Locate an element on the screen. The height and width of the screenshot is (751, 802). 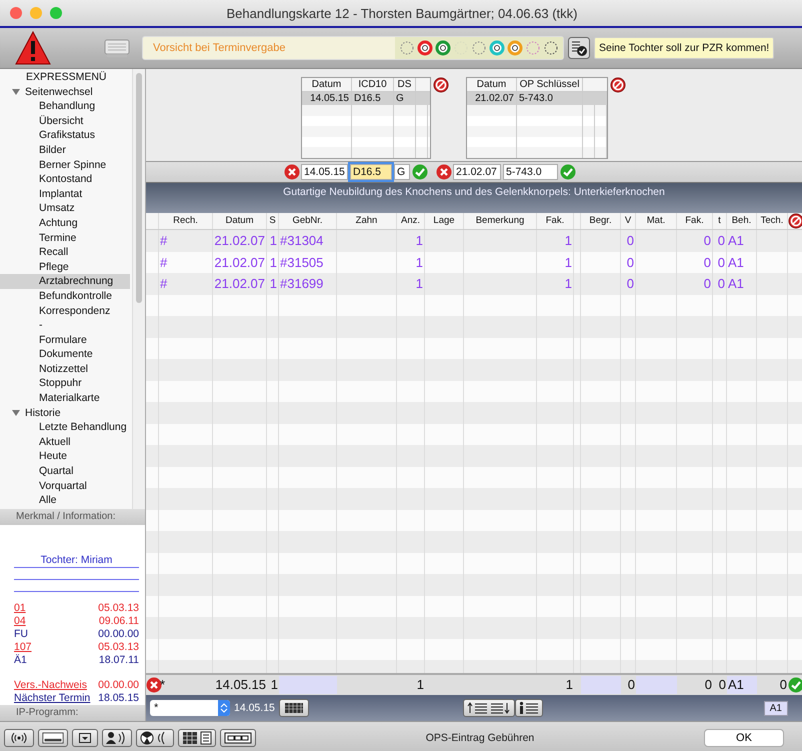
column-header: Begr. is located at coordinates (601, 221).